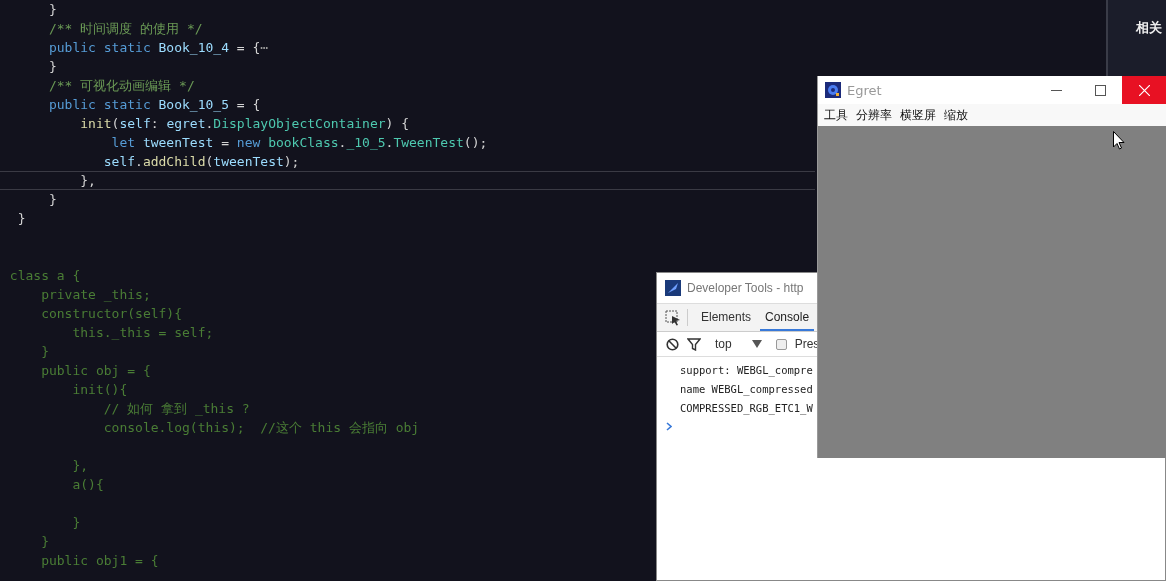  What do you see at coordinates (745, 288) in the screenshot?
I see `window-title: Developer Tools - http` at bounding box center [745, 288].